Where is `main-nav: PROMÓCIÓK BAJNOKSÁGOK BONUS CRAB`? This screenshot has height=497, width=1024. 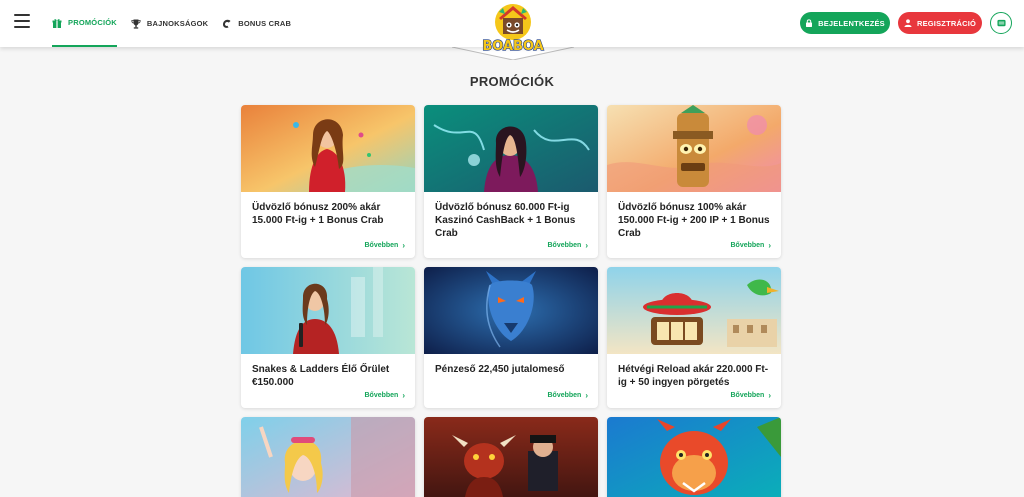 main-nav: PROMÓCIÓK BAJNOKSÁGOK BONUS CRAB is located at coordinates (178, 23).